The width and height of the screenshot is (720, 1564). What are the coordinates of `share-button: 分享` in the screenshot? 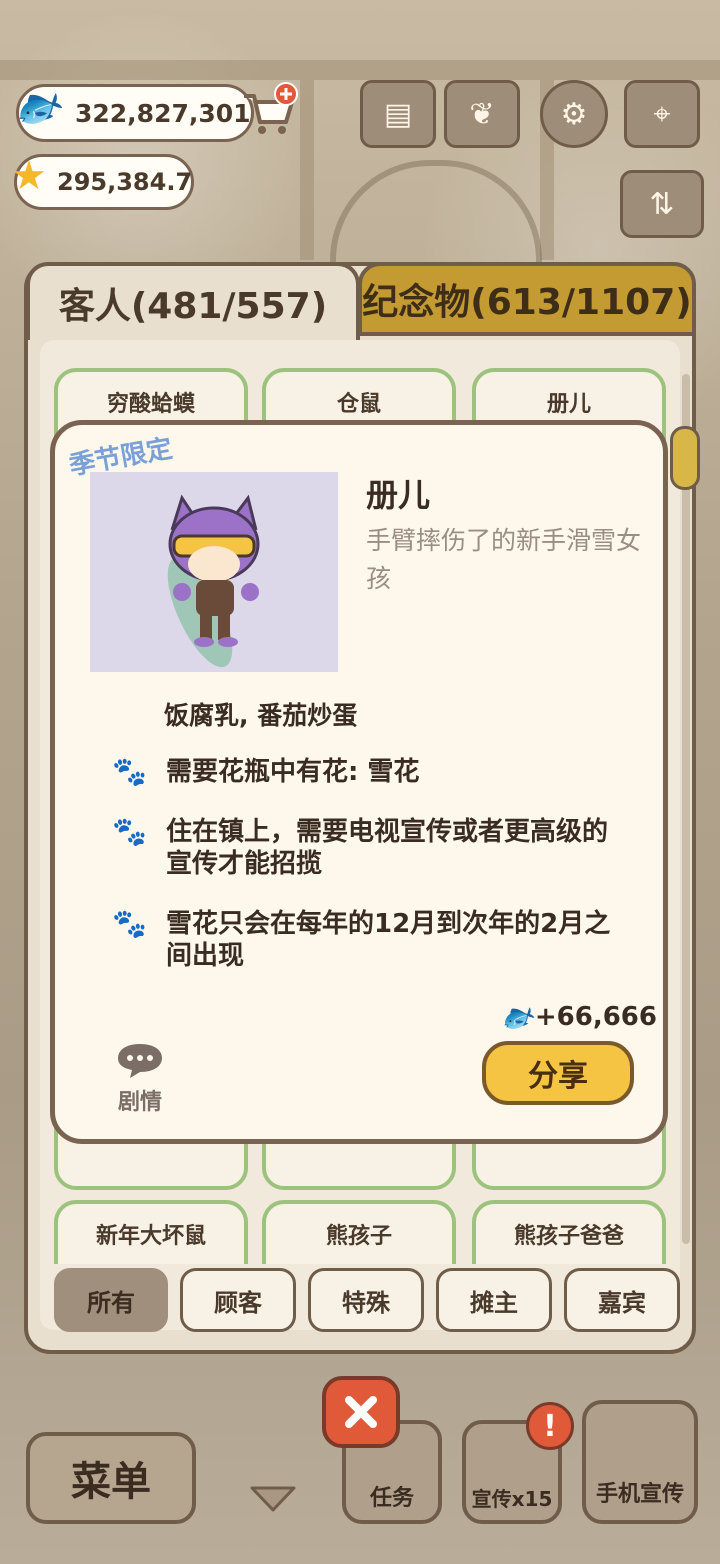 It's located at (558, 1073).